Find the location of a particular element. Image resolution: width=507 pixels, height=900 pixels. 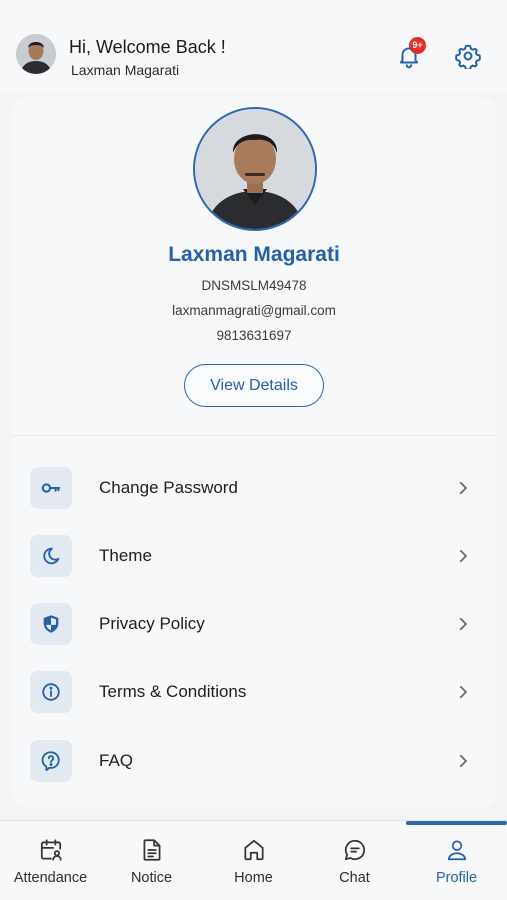

profile-phone: 9813631697 is located at coordinates (254, 335).